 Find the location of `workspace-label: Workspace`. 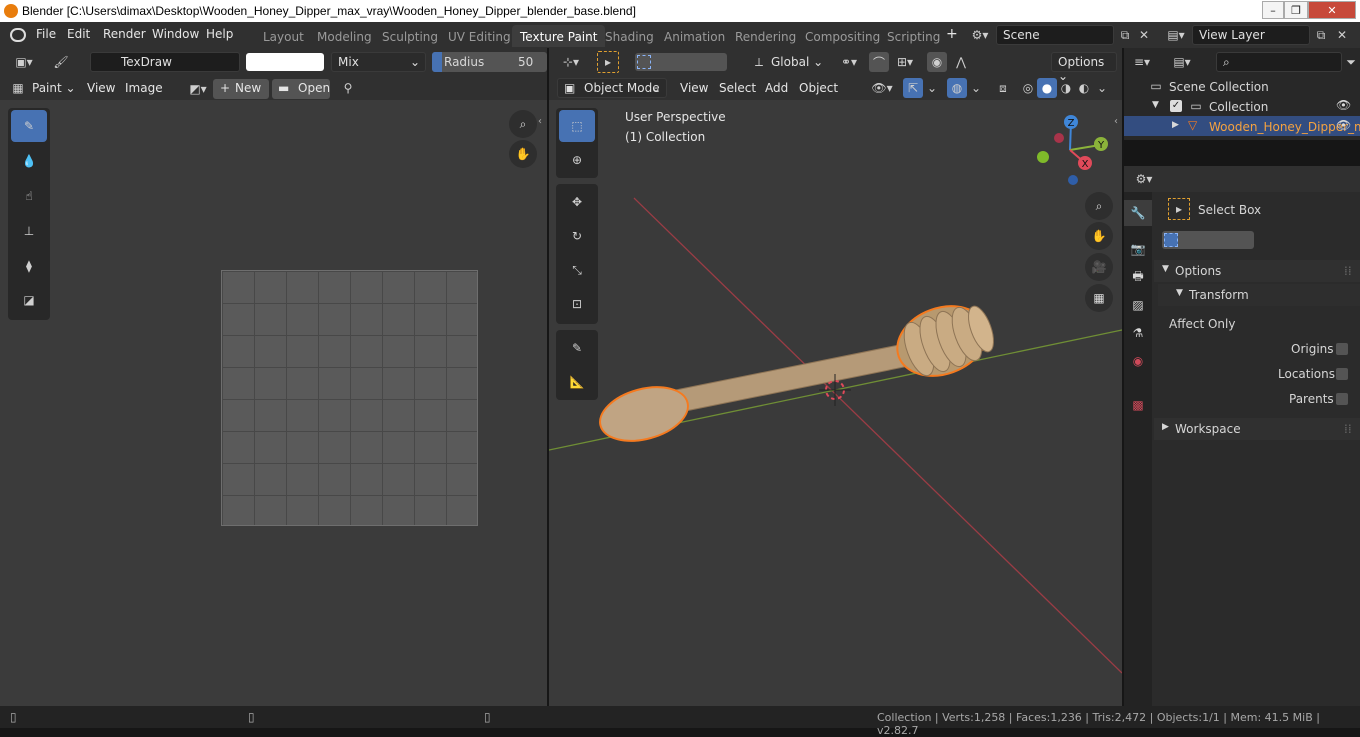

workspace-label: Workspace is located at coordinates (1208, 429).